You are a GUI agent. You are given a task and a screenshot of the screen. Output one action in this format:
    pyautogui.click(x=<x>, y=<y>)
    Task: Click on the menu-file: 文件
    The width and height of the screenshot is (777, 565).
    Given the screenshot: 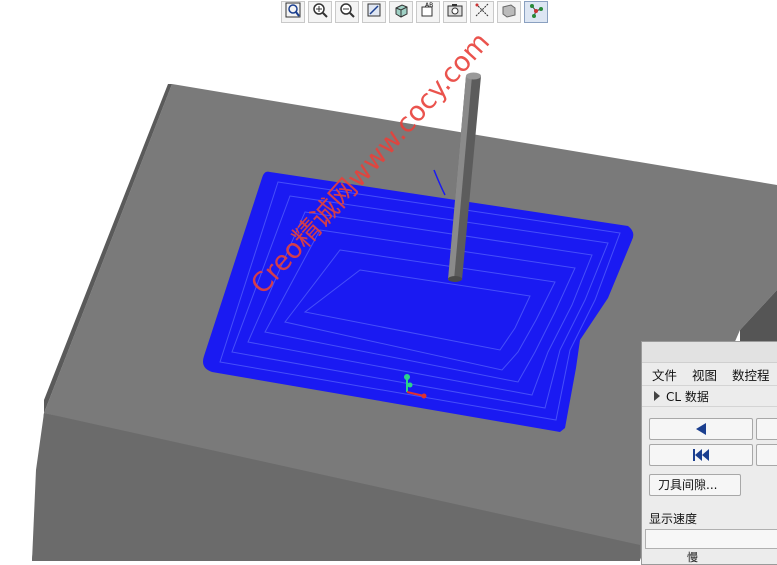 What is the action you would take?
    pyautogui.click(x=664, y=374)
    